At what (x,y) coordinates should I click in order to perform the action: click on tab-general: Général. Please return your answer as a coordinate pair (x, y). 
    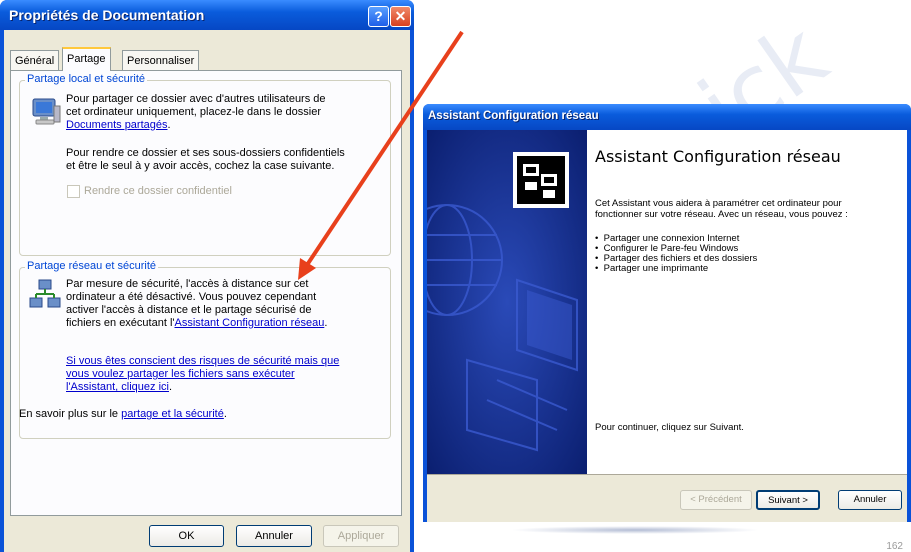
    Looking at the image, I should click on (35, 60).